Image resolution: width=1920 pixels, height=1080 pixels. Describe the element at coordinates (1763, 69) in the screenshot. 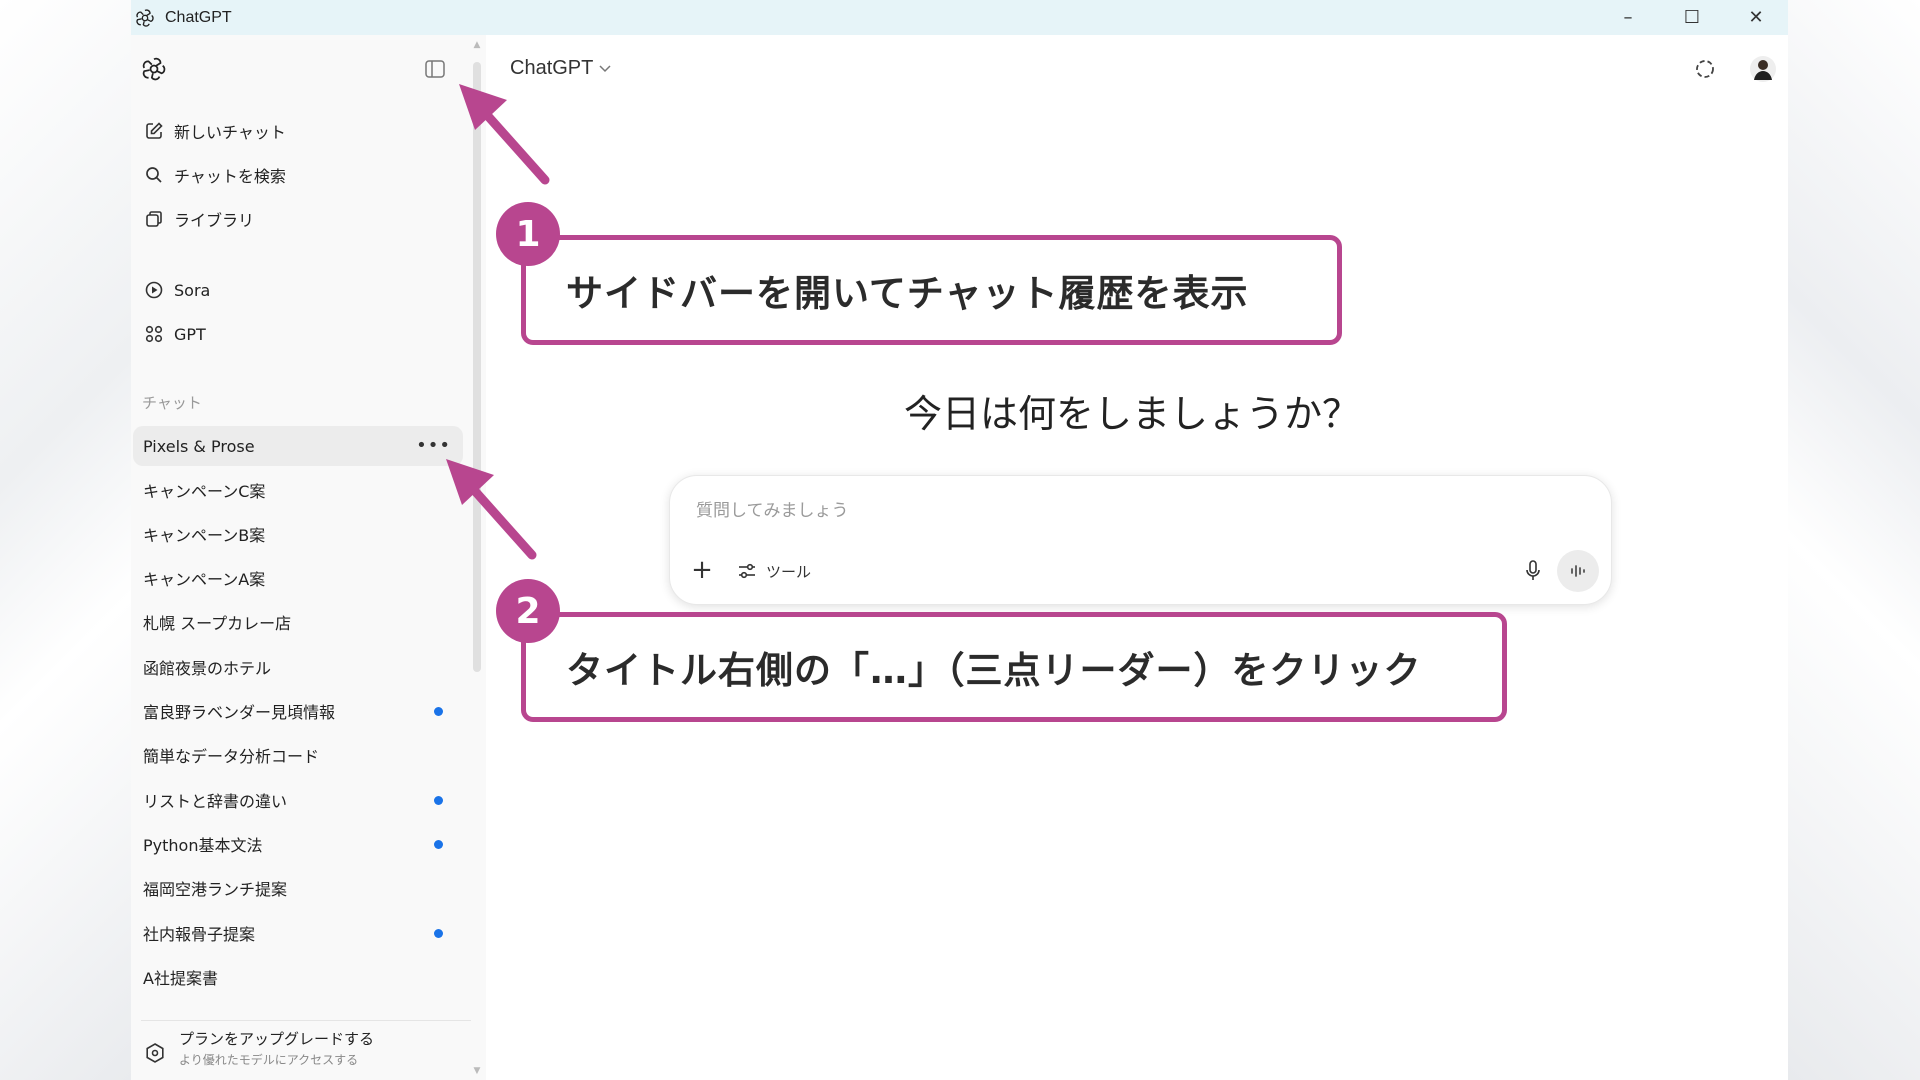

I see `avatar` at that location.